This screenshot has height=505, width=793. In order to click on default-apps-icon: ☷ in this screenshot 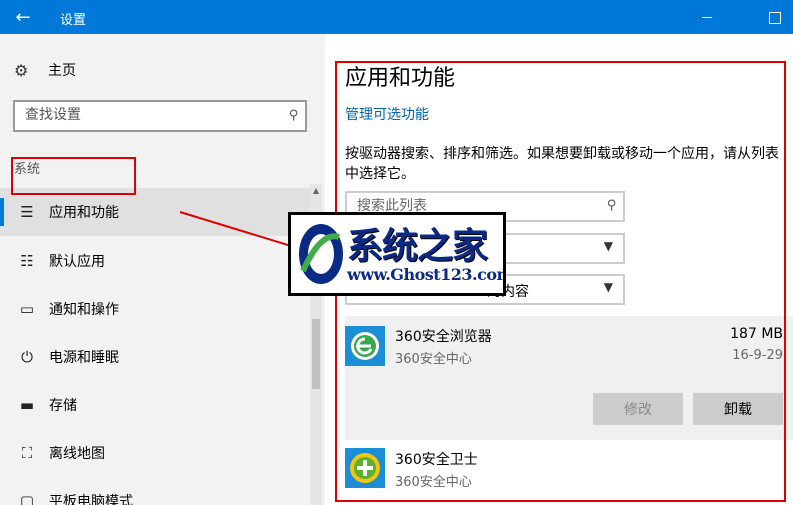, I will do `click(27, 261)`.